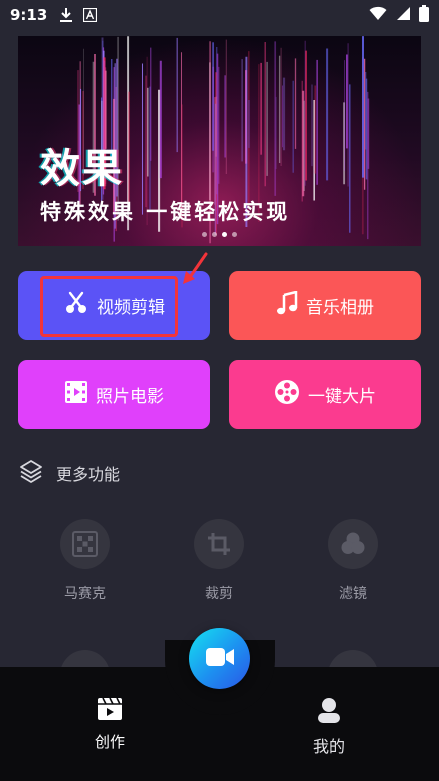  What do you see at coordinates (130, 397) in the screenshot?
I see `photo-movie-label: 照片电影` at bounding box center [130, 397].